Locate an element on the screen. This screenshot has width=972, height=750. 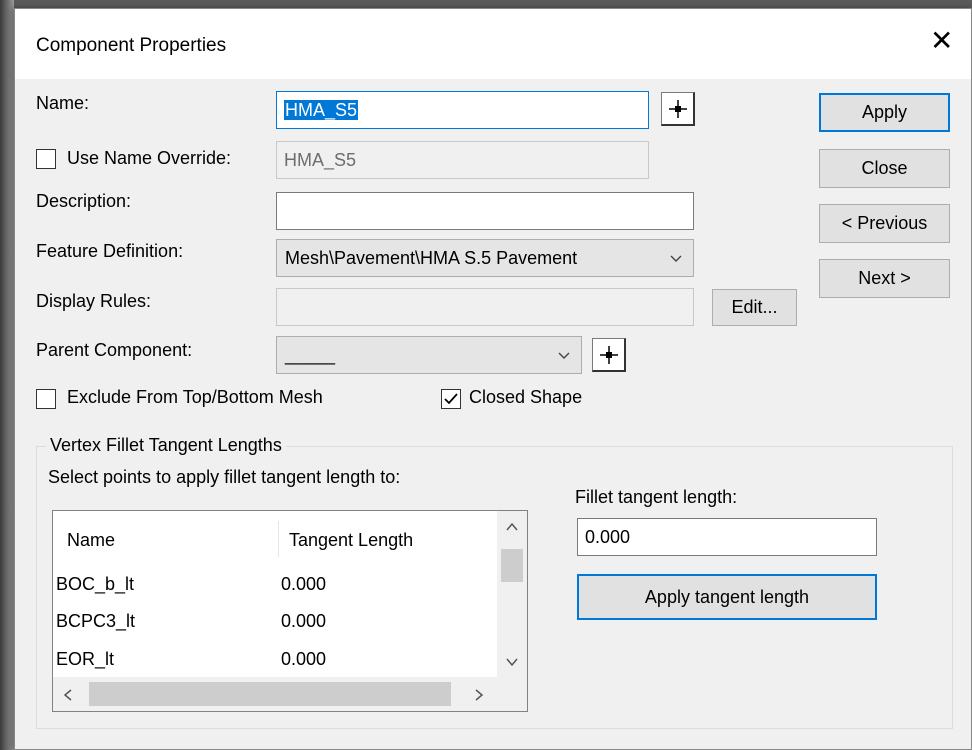
fillet-tangent-length-value: 0.000 is located at coordinates (608, 537).